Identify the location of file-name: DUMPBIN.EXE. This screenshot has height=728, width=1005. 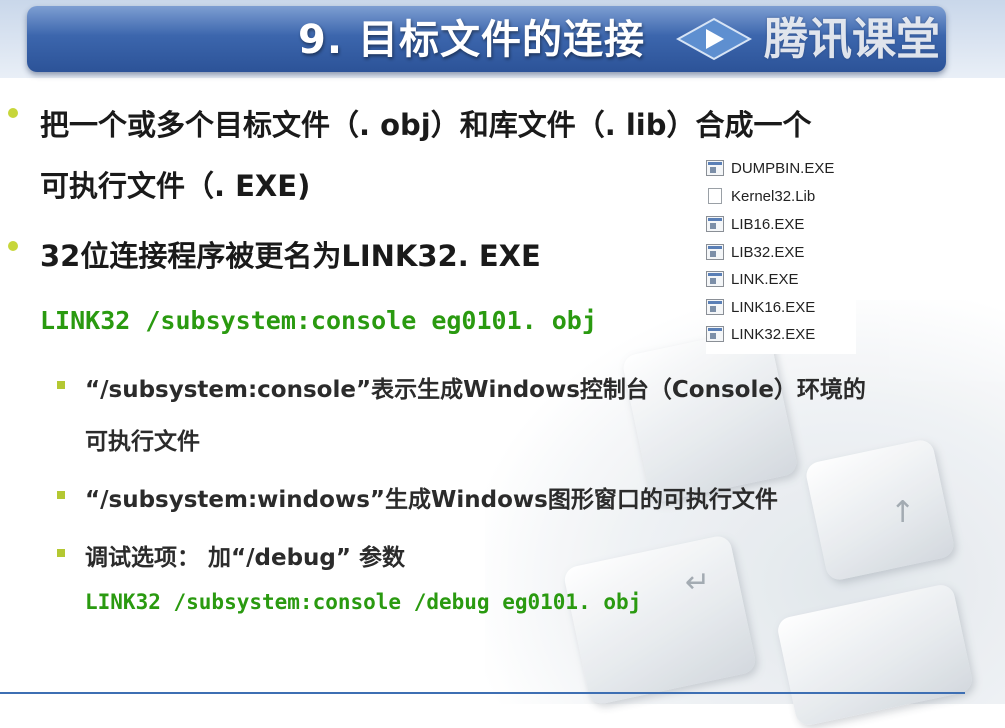
(783, 168).